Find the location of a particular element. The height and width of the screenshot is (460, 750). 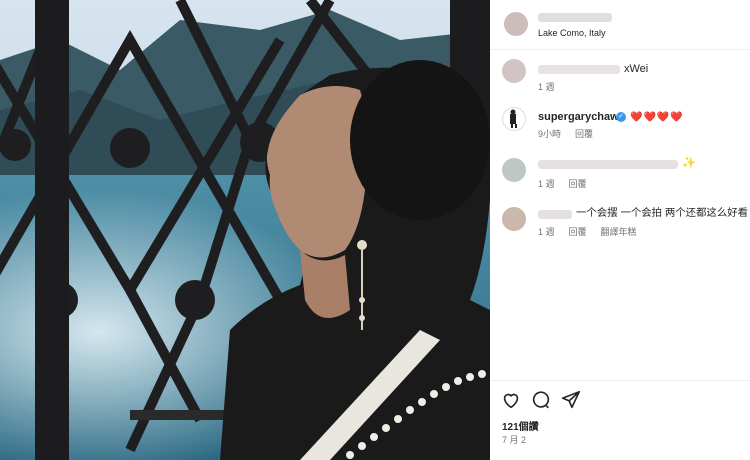

comment-text: ❤️❤️❤️❤️ is located at coordinates (657, 117).